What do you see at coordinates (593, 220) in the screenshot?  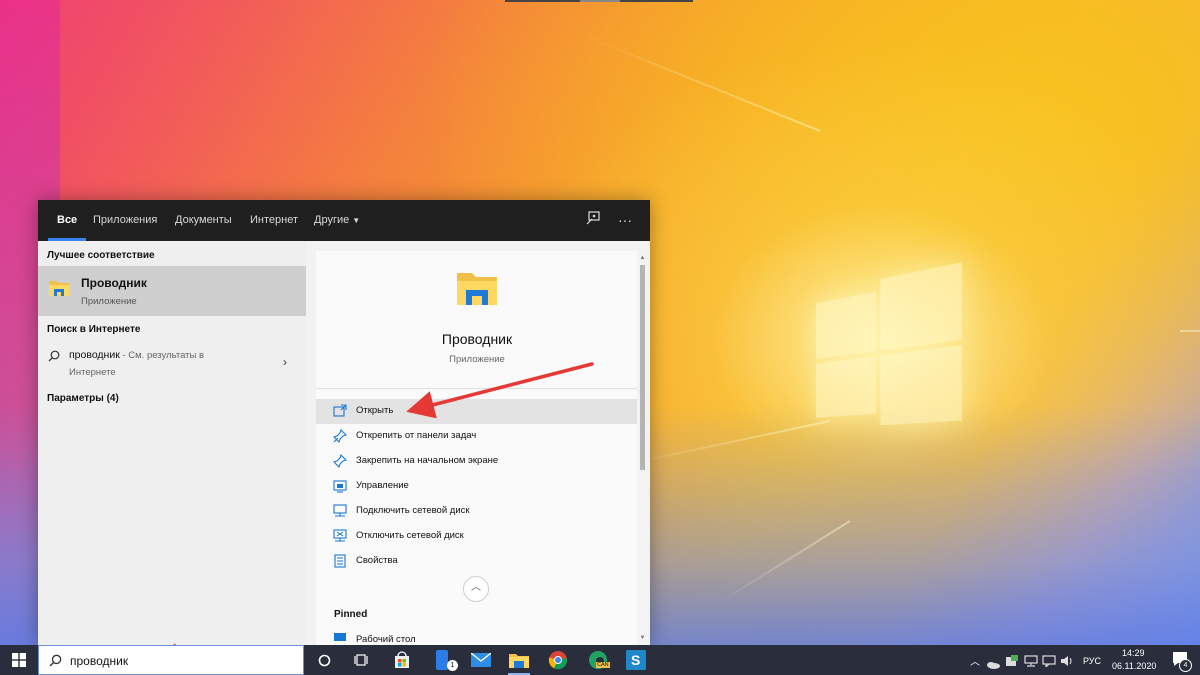 I see `feedback-icon` at bounding box center [593, 220].